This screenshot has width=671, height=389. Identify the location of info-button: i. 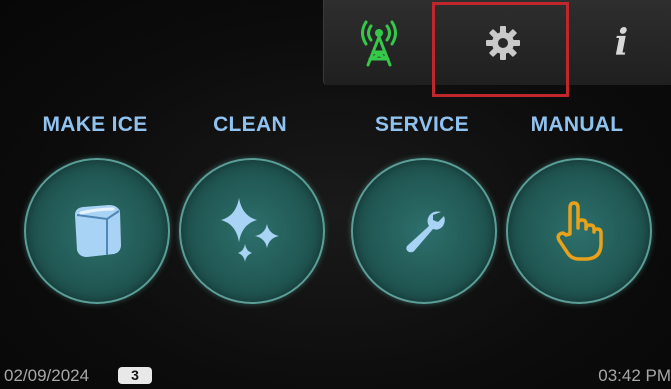
(621, 42).